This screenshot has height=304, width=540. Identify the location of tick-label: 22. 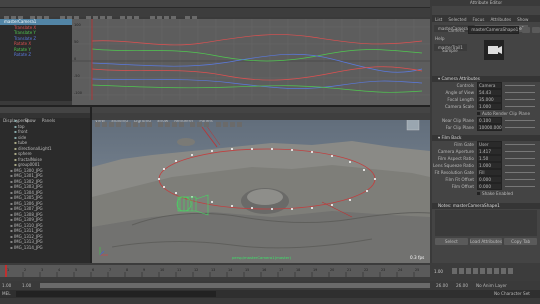
(366, 270).